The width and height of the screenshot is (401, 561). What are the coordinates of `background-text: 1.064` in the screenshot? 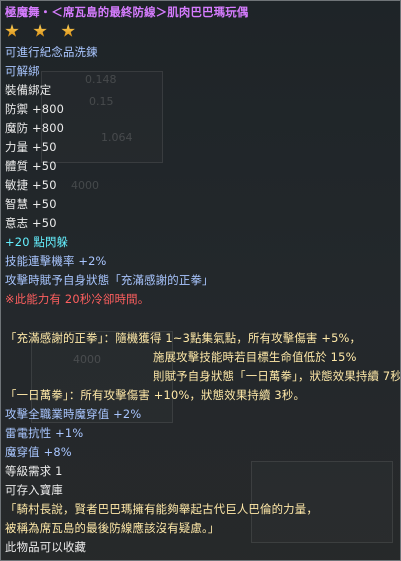 It's located at (117, 137).